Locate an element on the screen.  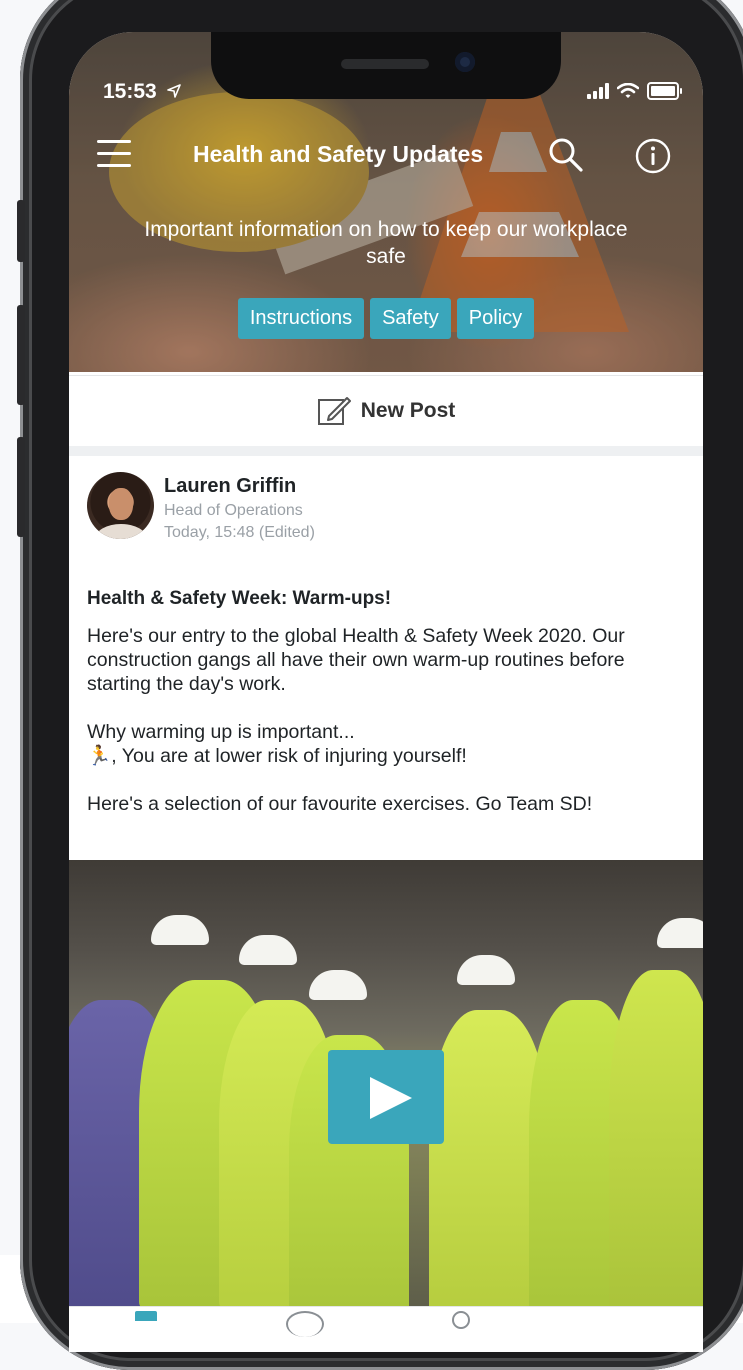
battery-icon is located at coordinates (664, 91).